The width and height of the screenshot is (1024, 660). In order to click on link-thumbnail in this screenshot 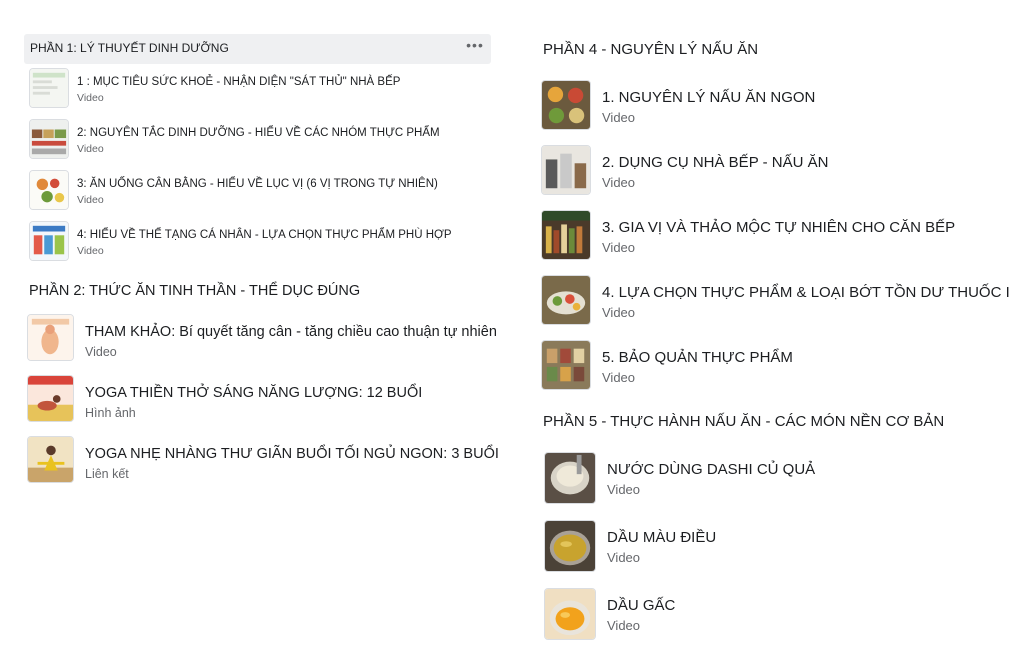, I will do `click(50, 459)`.